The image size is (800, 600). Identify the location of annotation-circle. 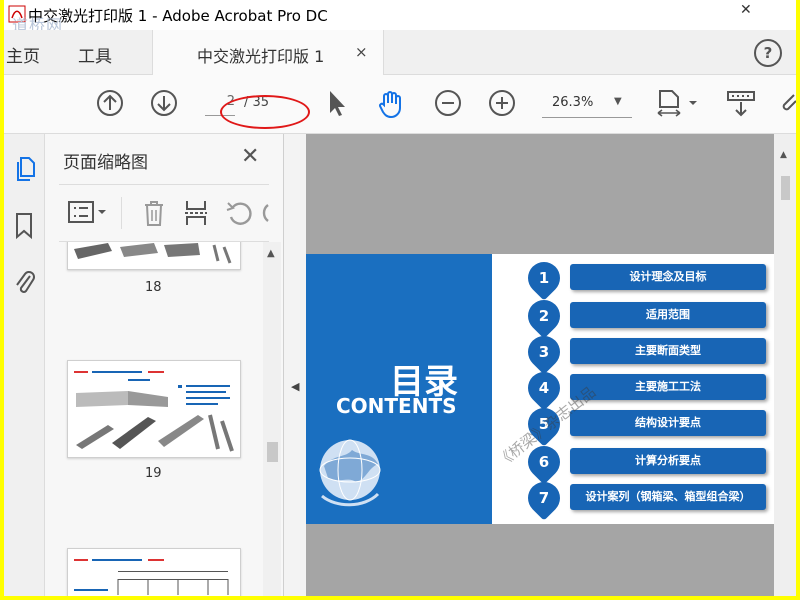
(265, 112).